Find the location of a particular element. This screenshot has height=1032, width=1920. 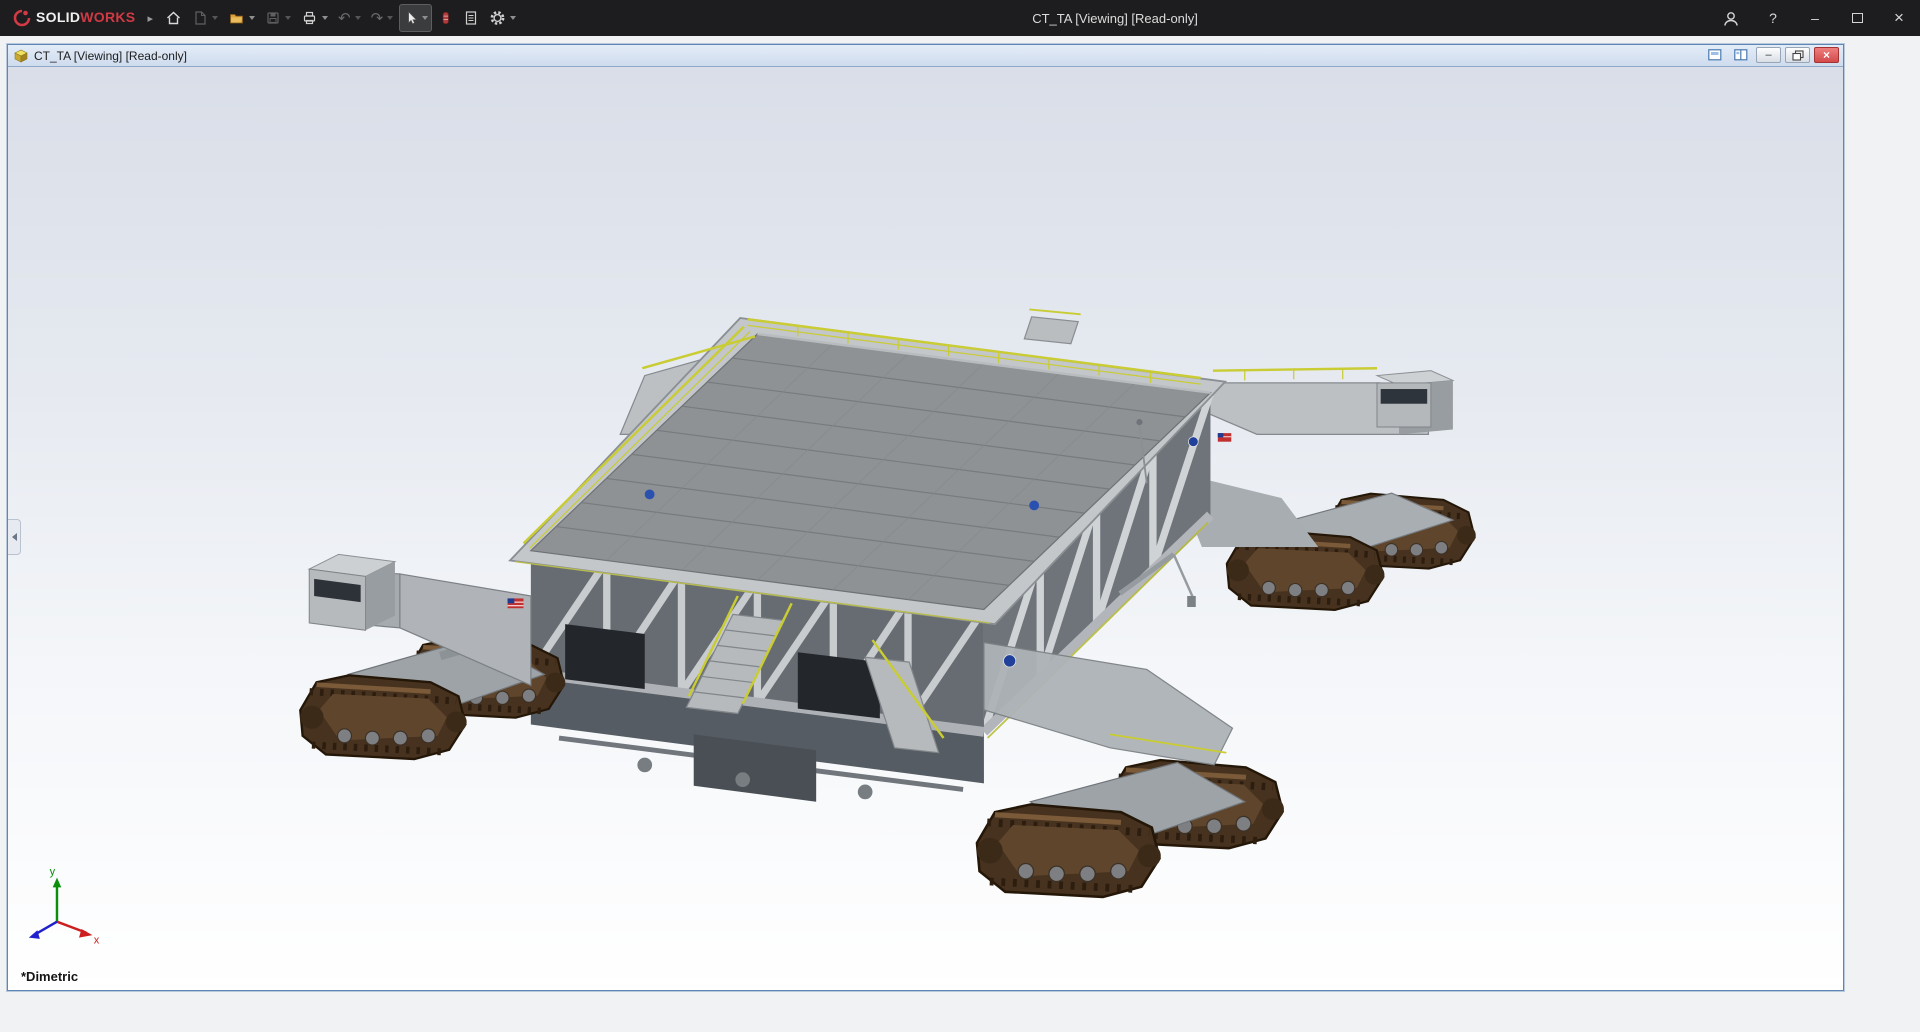

new-document-button is located at coordinates (205, 18).